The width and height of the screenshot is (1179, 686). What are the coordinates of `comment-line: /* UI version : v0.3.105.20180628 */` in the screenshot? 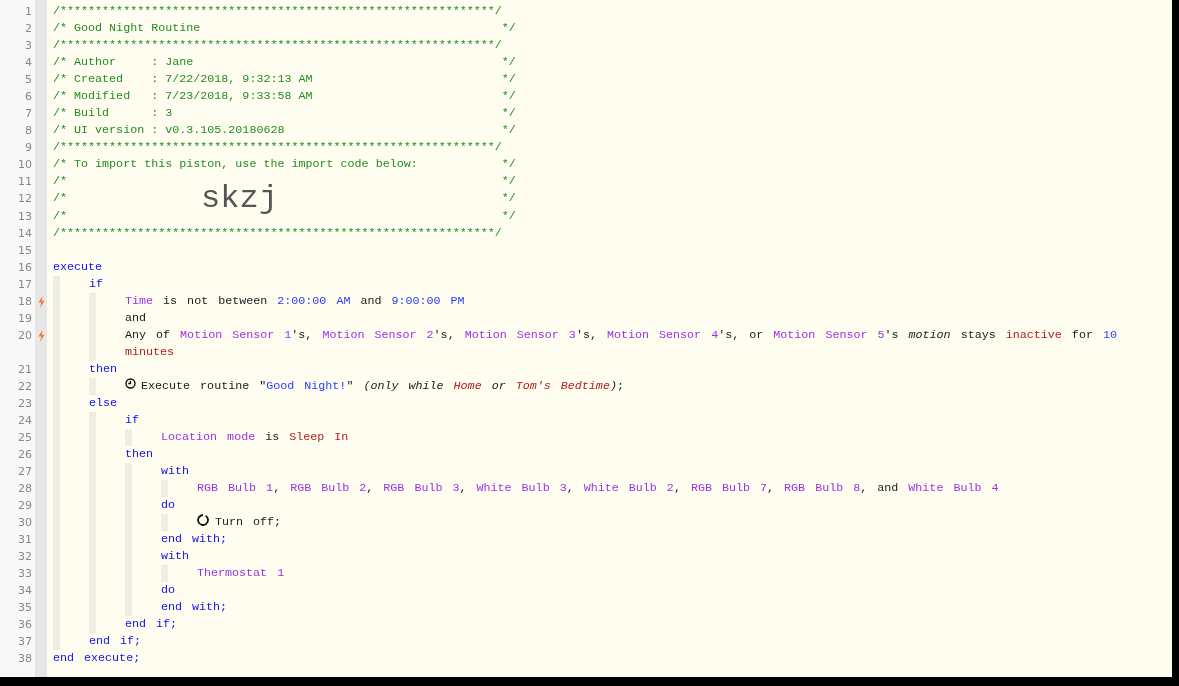 It's located at (284, 130).